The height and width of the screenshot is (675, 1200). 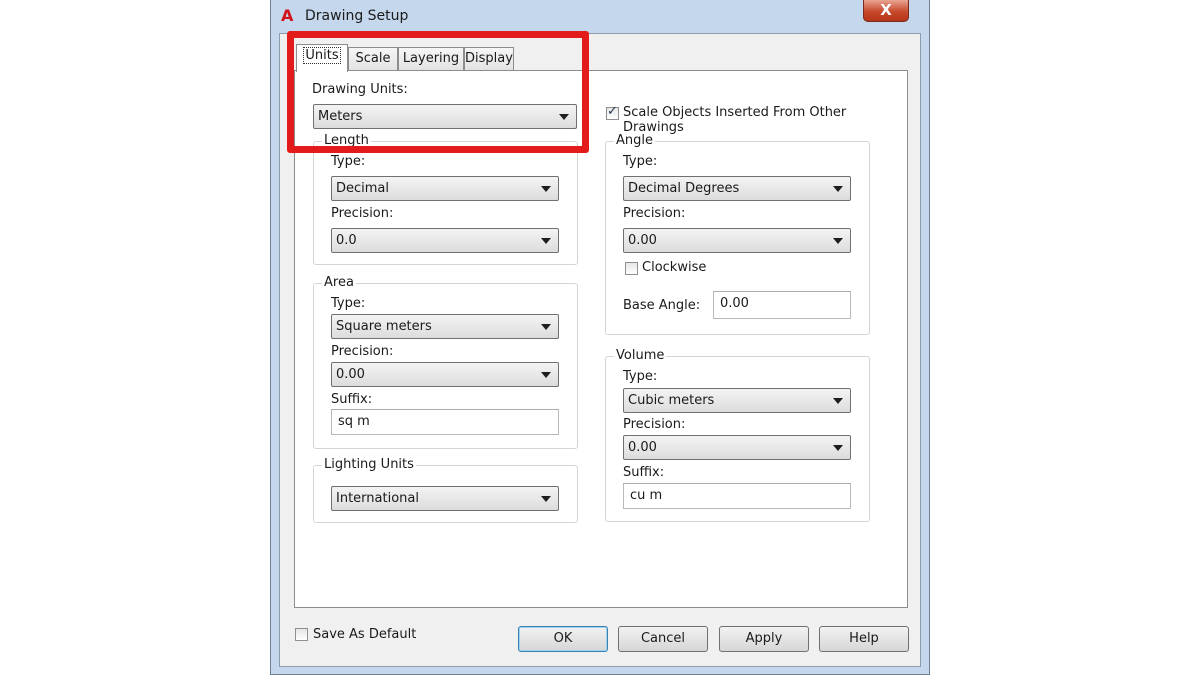 What do you see at coordinates (364, 634) in the screenshot?
I see `save-as-default-label: Save As Default` at bounding box center [364, 634].